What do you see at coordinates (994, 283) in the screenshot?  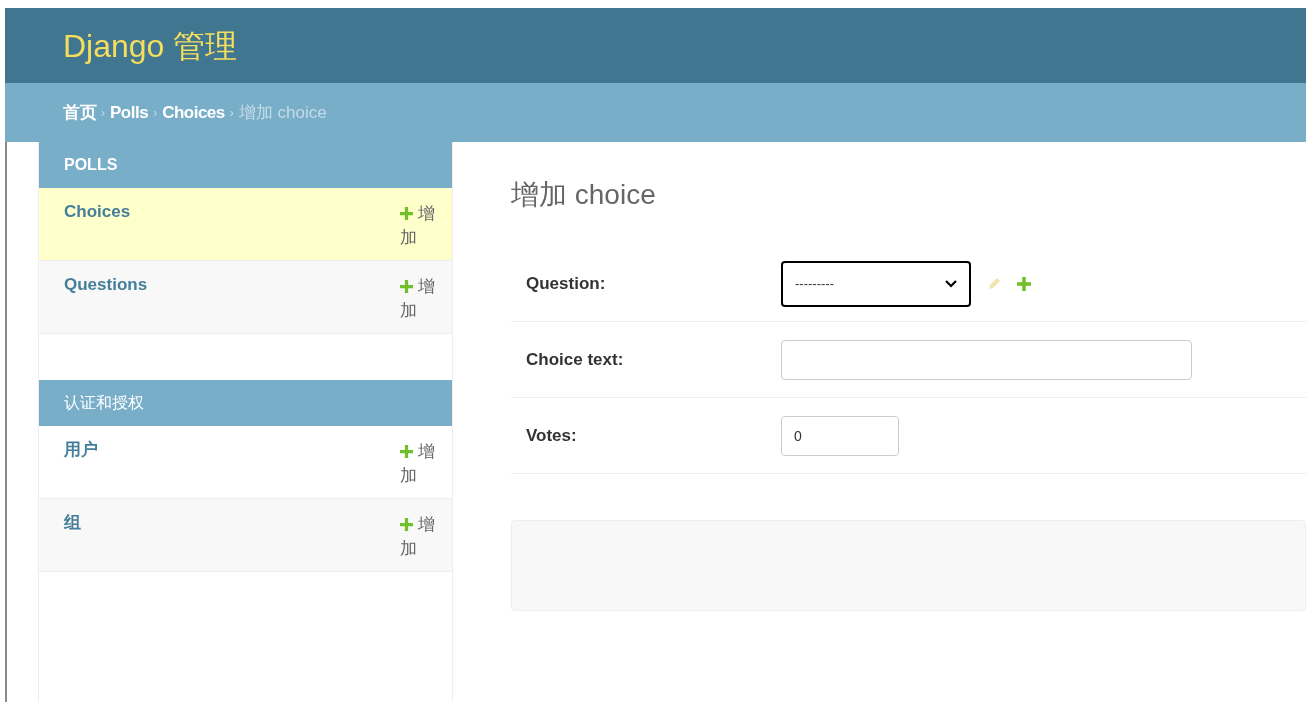 I see `pencil-icon` at bounding box center [994, 283].